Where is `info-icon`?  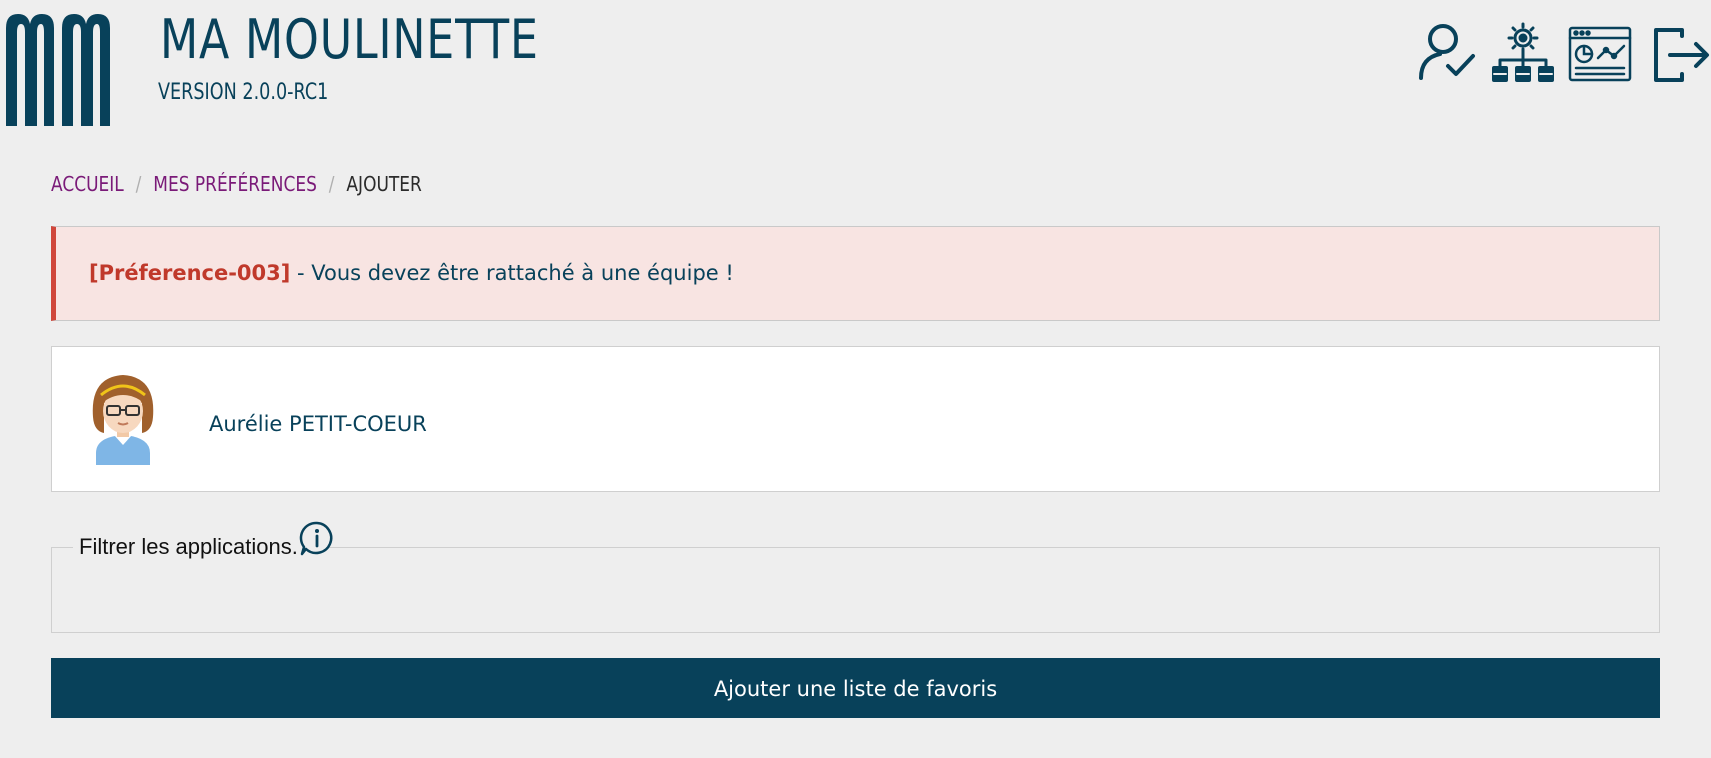 info-icon is located at coordinates (317, 538).